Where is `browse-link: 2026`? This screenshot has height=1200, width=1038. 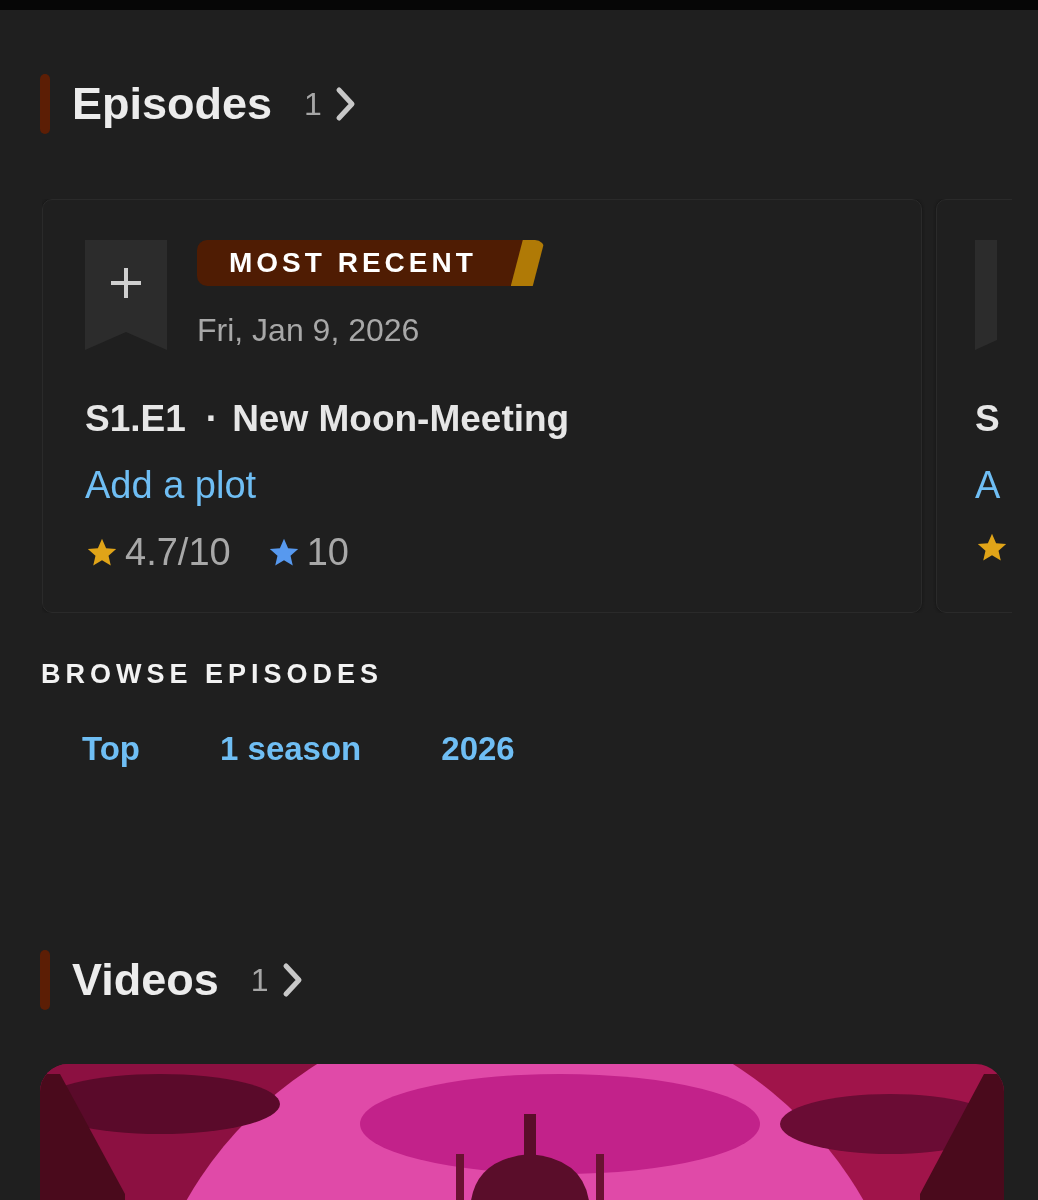
browse-link: 2026 is located at coordinates (478, 749).